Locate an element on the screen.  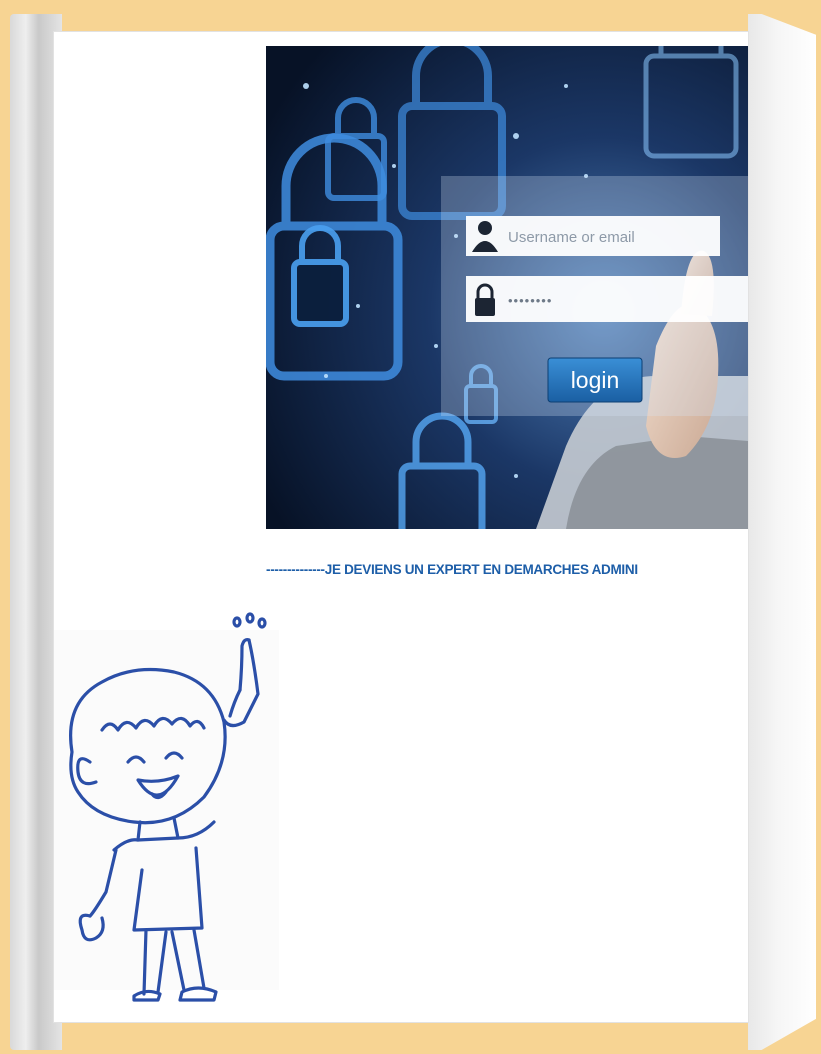
username-placeholder: Username or email is located at coordinates (571, 237).